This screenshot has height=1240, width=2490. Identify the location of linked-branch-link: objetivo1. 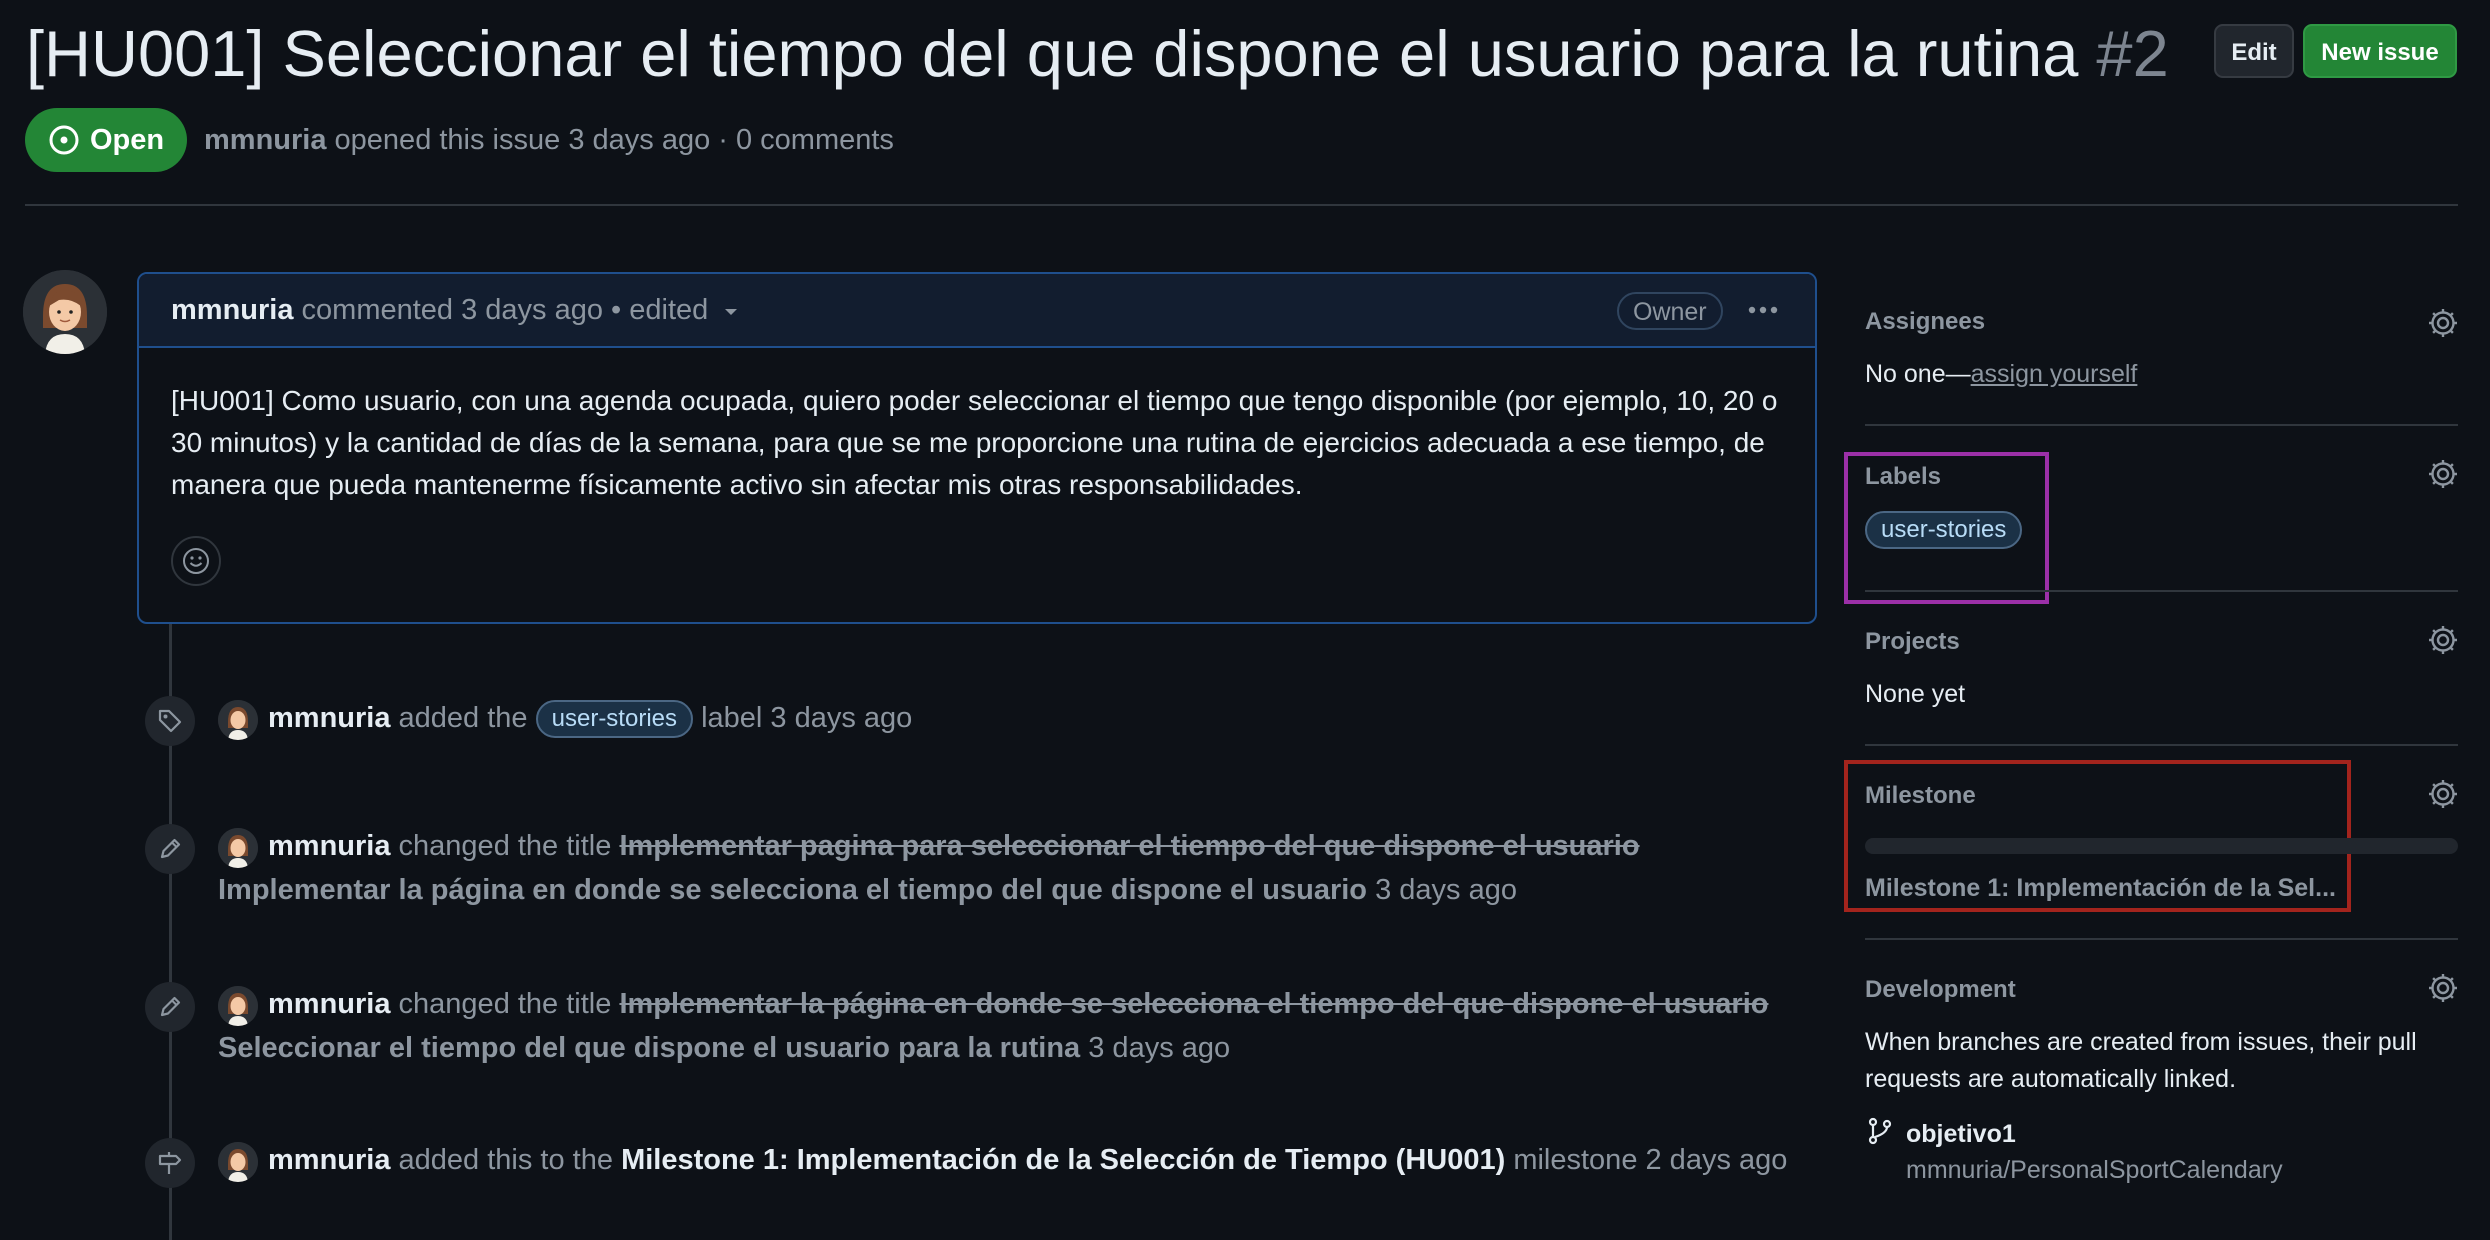
(1961, 1134).